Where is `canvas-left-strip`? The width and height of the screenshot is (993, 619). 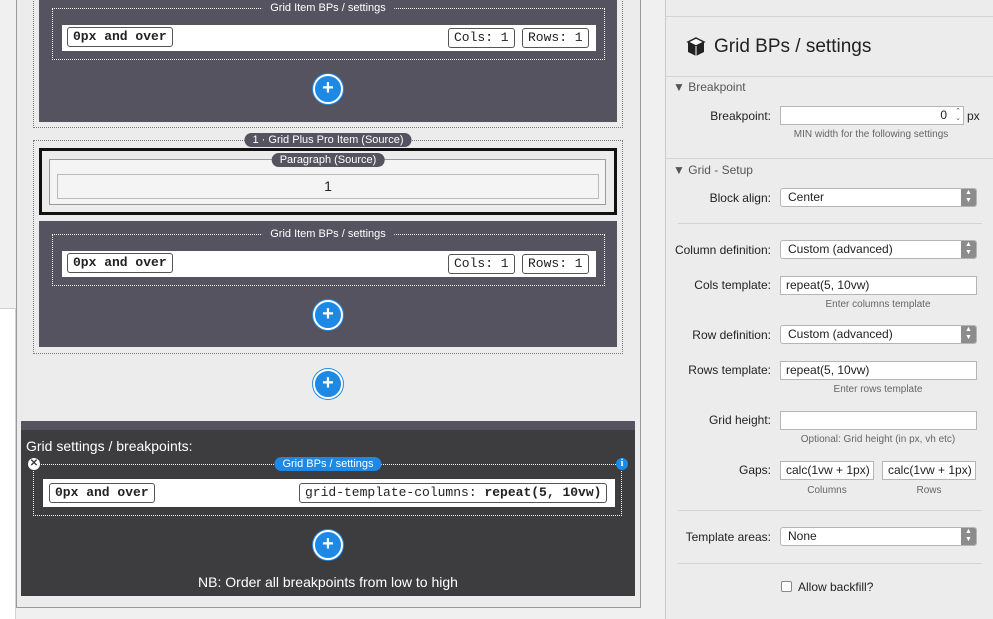
canvas-left-strip is located at coordinates (8, 463).